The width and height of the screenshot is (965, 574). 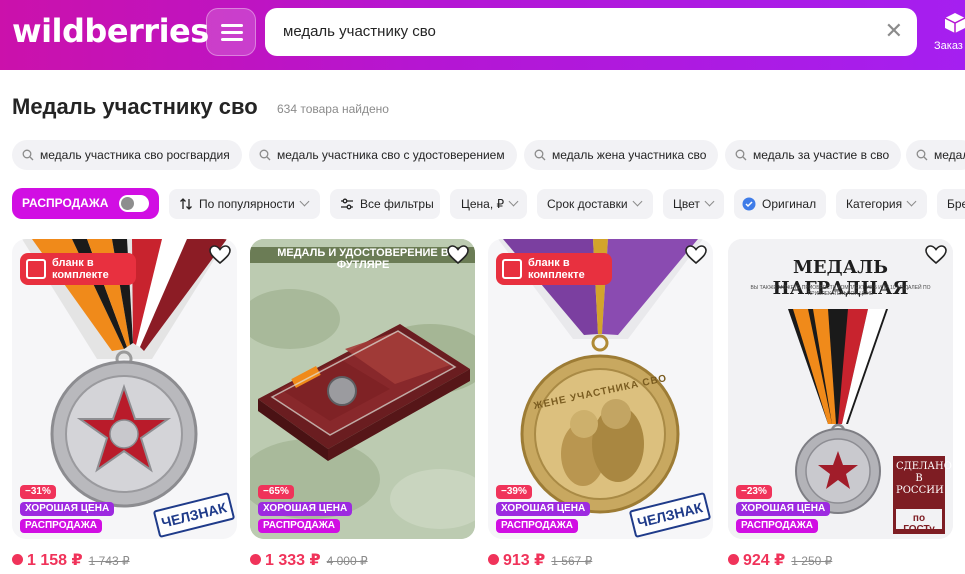 What do you see at coordinates (764, 560) in the screenshot?
I see `current-price: 924 ₽` at bounding box center [764, 560].